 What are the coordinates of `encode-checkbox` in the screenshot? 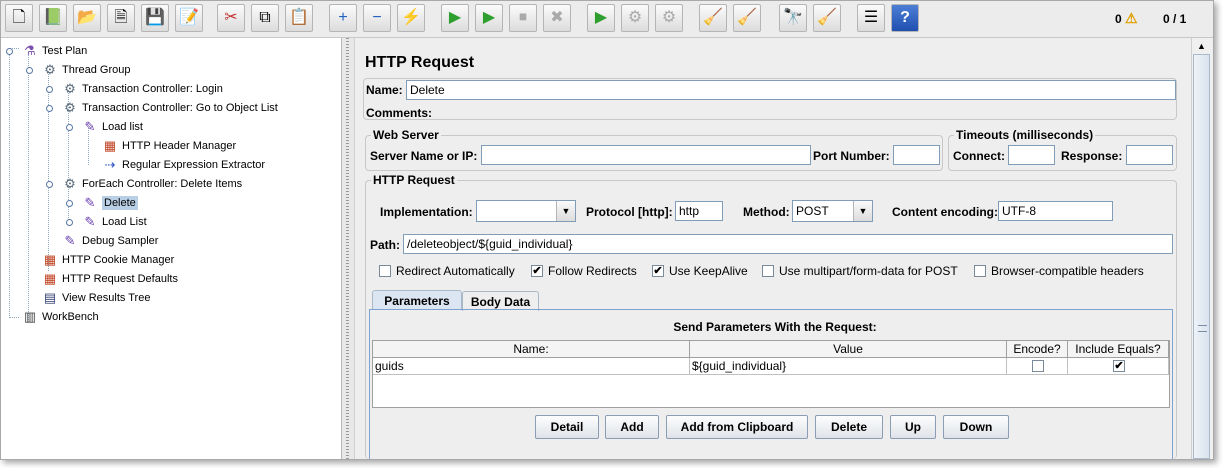 It's located at (1038, 366).